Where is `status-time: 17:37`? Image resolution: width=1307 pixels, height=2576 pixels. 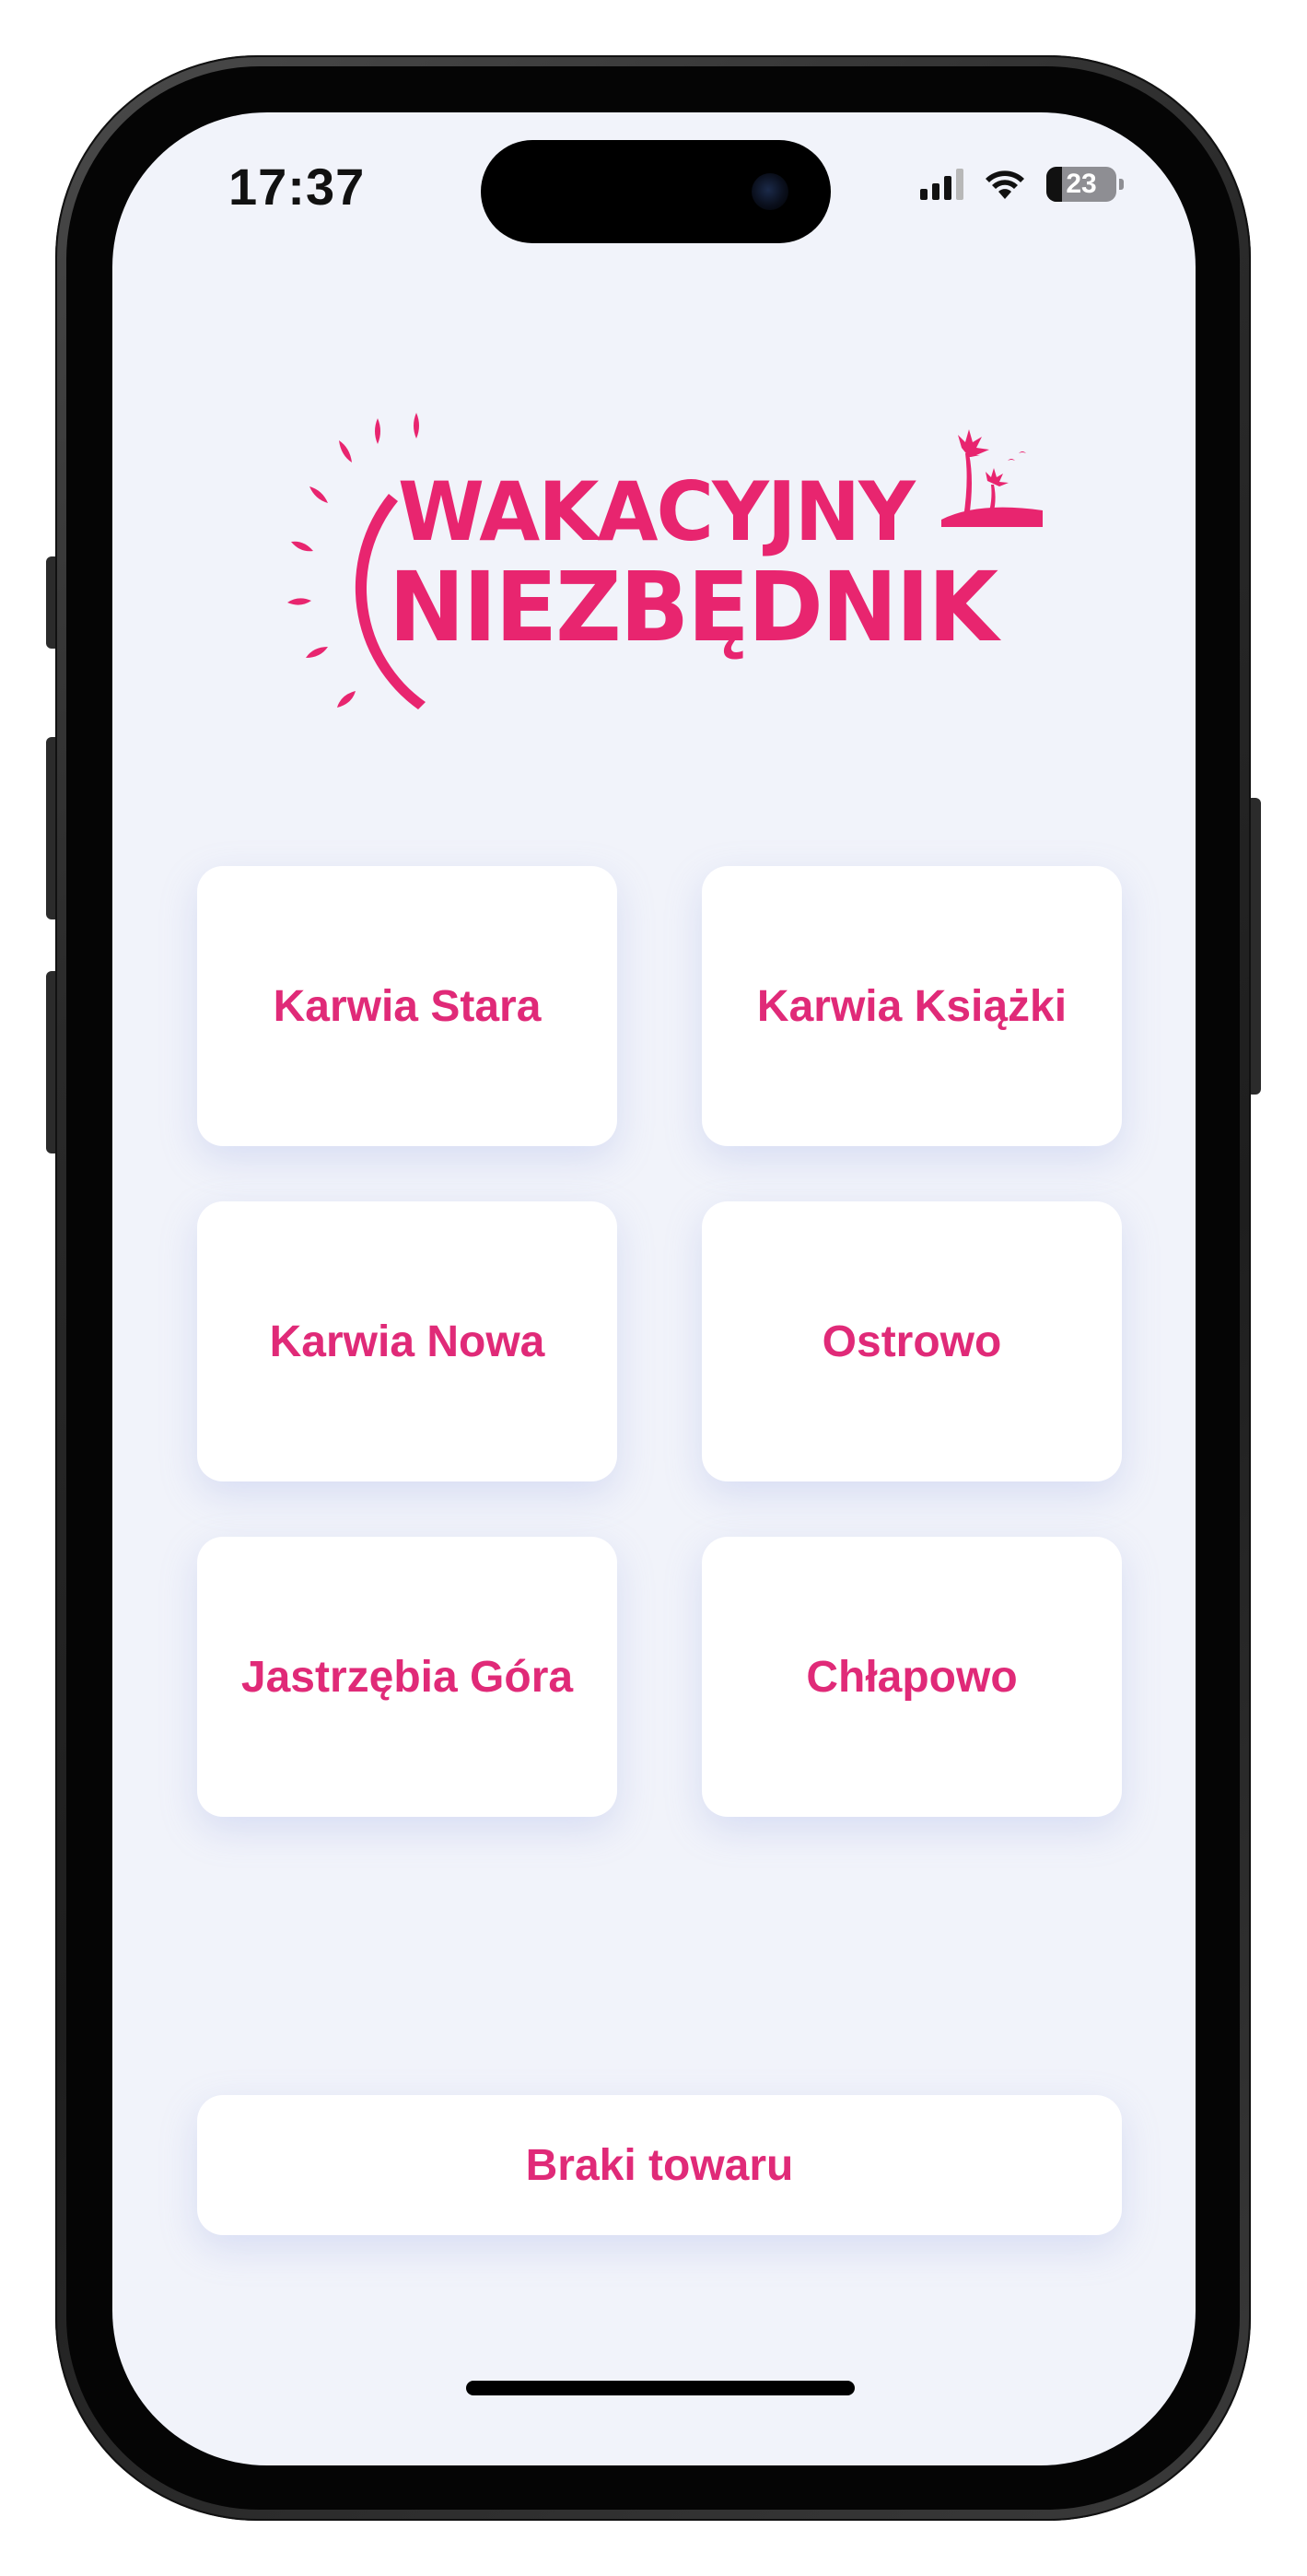
status-time: 17:37 is located at coordinates (297, 187).